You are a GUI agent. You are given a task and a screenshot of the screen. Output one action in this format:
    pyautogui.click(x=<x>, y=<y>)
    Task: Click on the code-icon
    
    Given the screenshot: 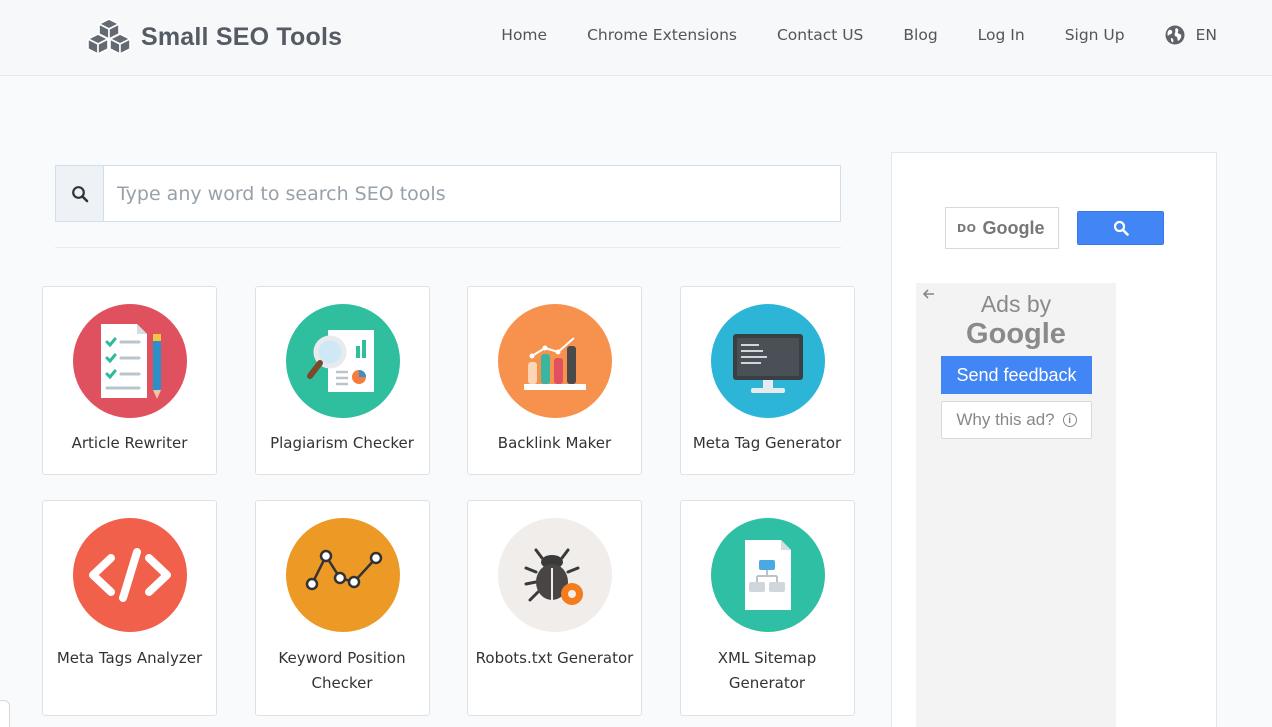 What is the action you would take?
    pyautogui.click(x=130, y=575)
    